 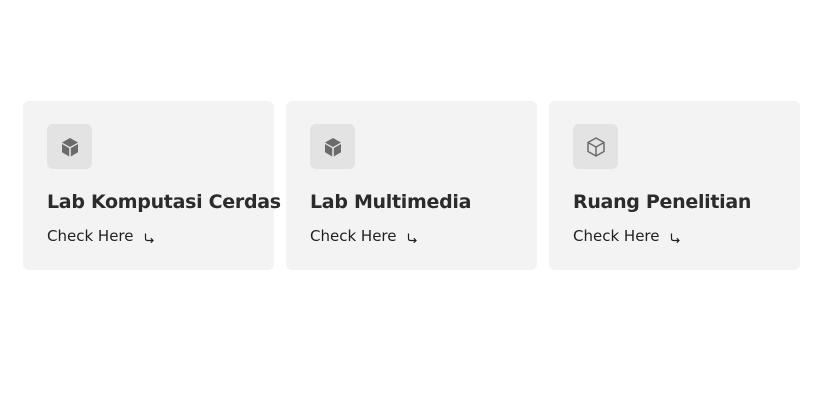 I want to click on card-lab-multimedia: Lab Multimedia Check Here, so click(x=411, y=185).